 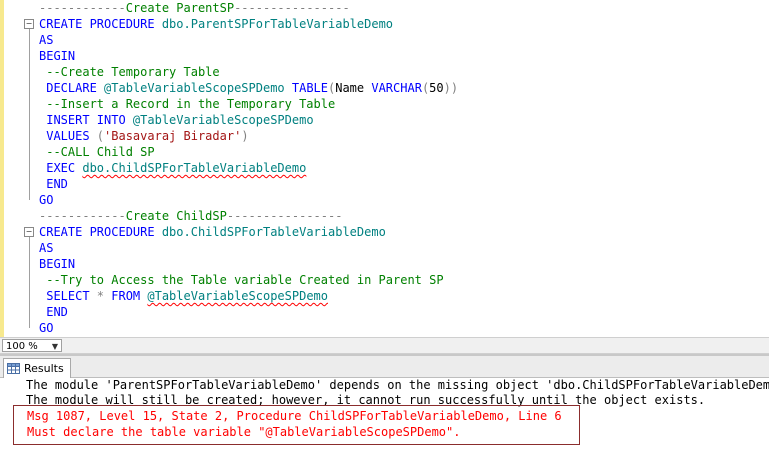 I want to click on error-highlight-box, so click(x=296, y=425).